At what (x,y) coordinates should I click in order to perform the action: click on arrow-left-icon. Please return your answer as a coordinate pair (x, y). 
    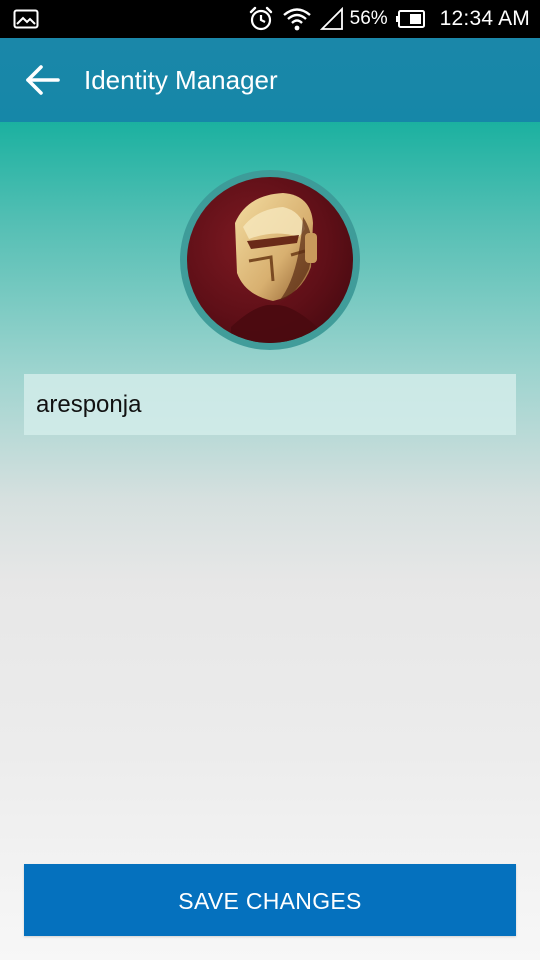
    Looking at the image, I should click on (43, 80).